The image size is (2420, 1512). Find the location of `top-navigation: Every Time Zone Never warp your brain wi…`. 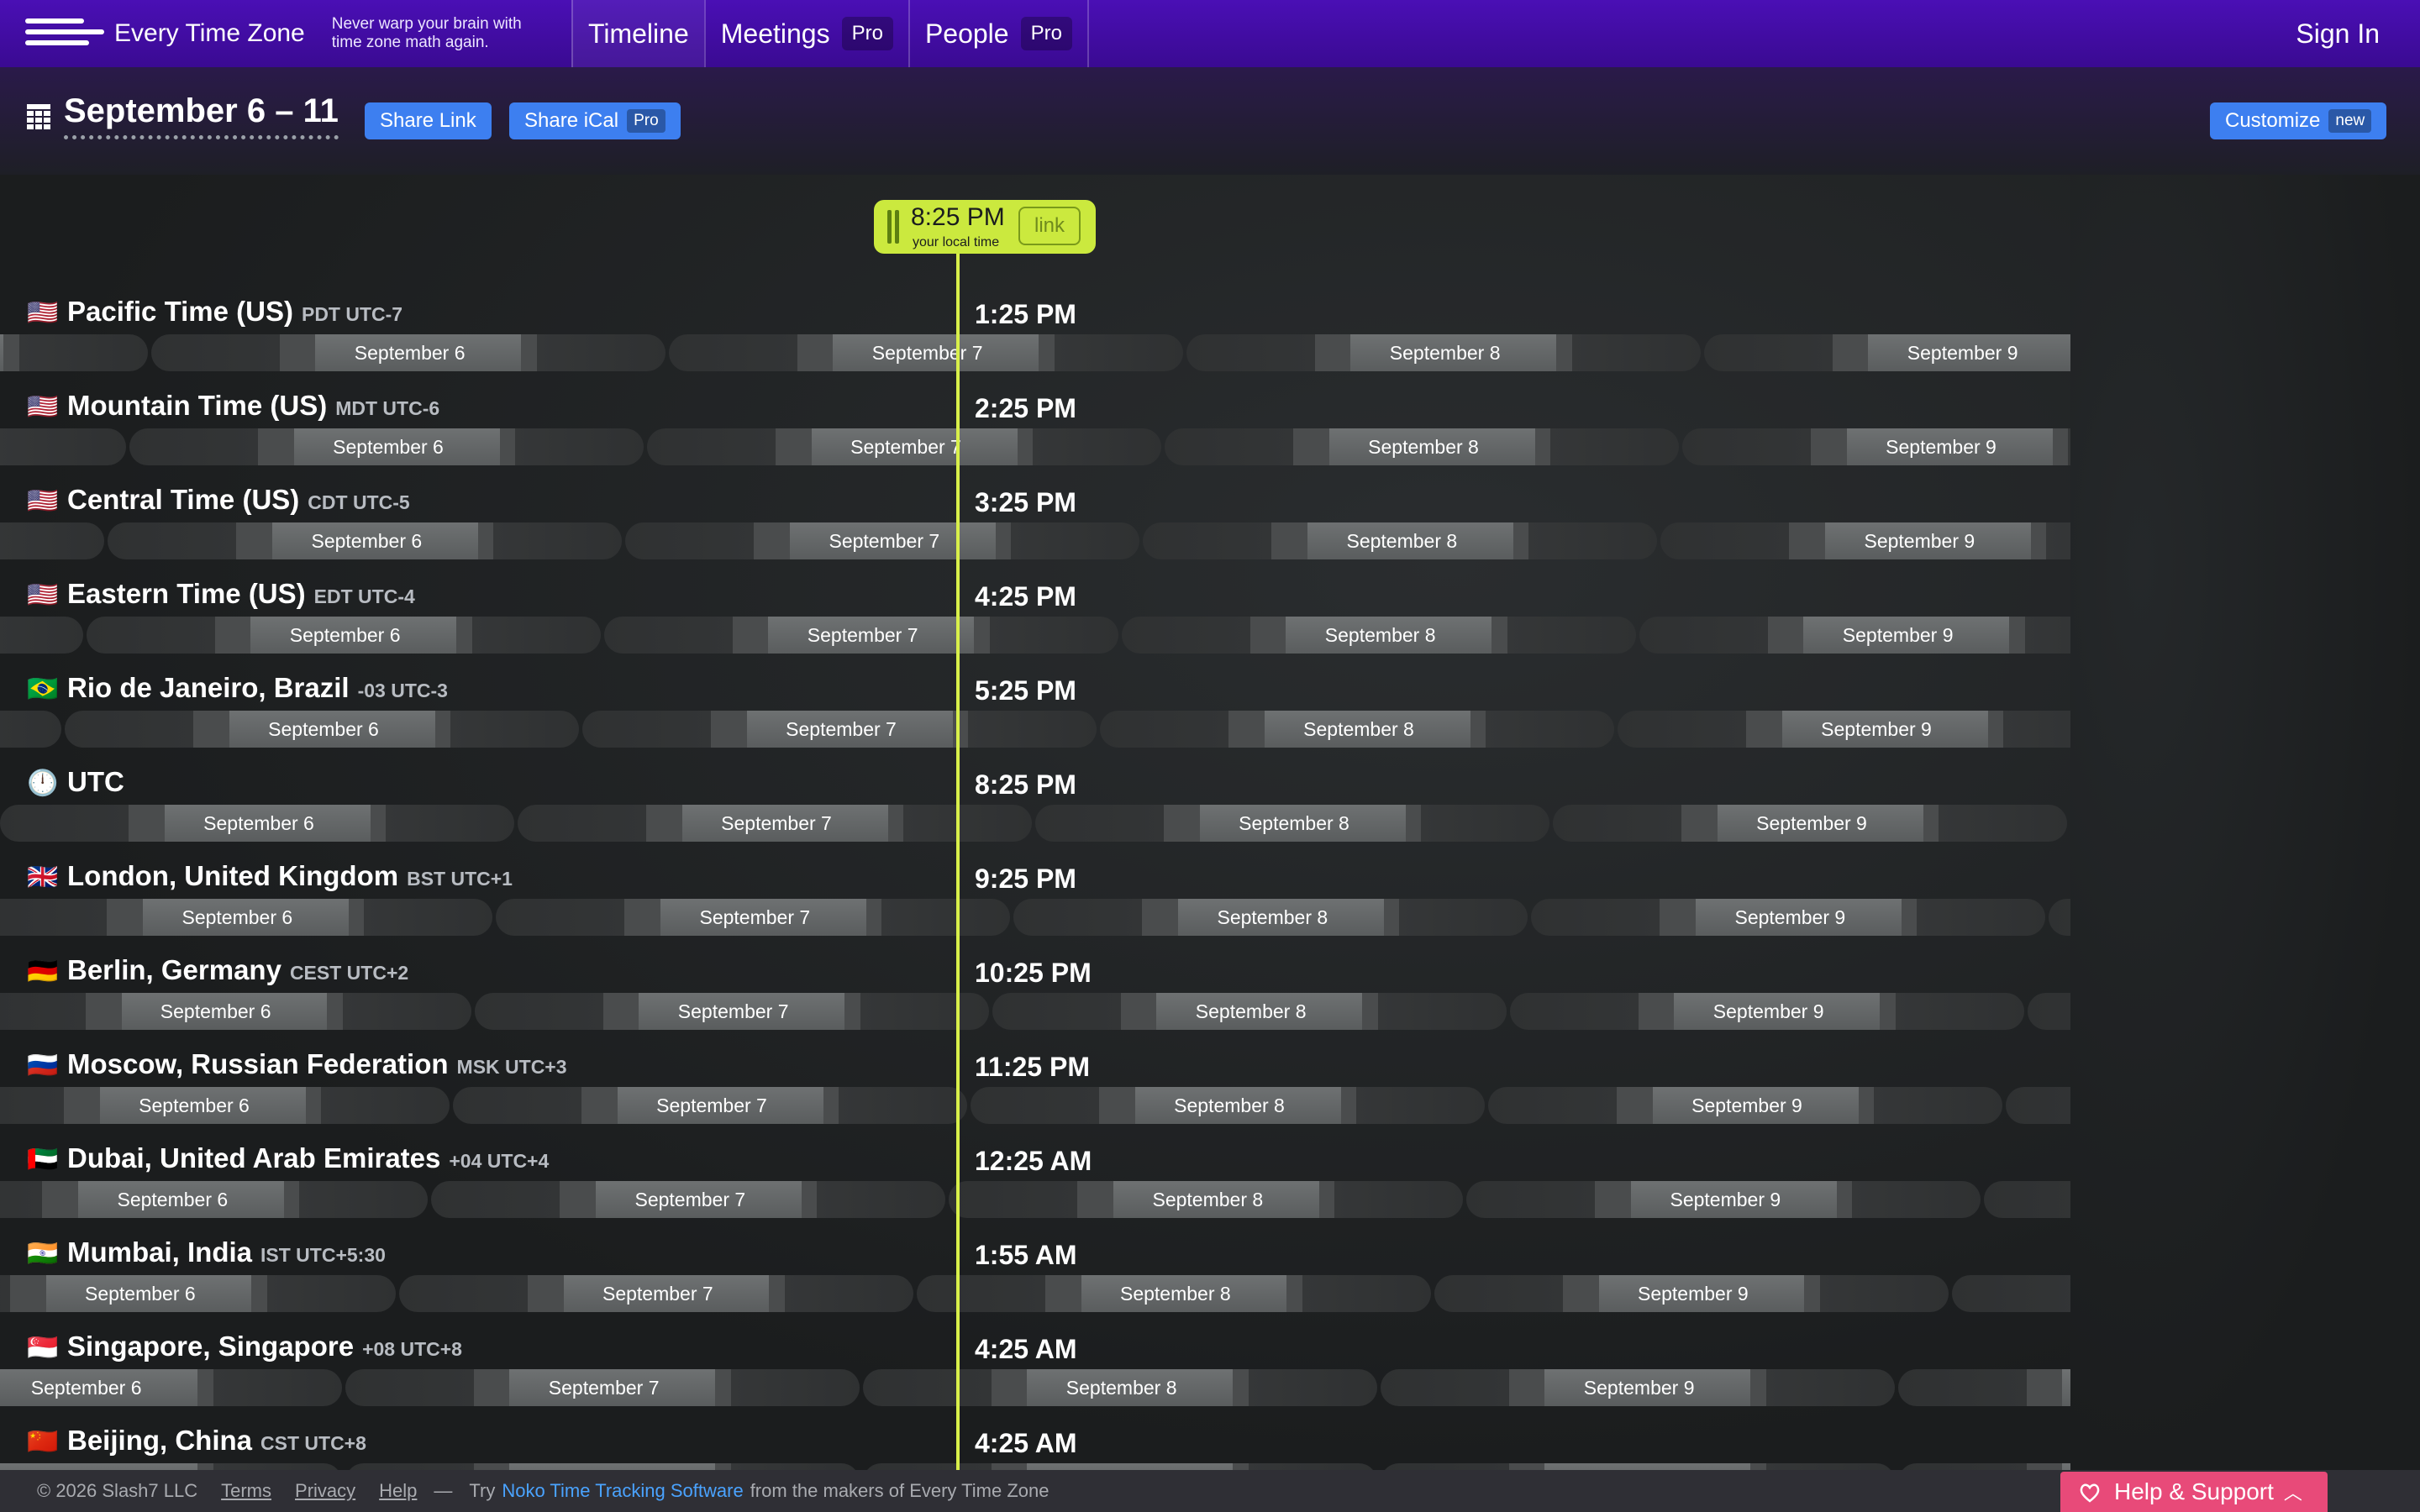

top-navigation: Every Time Zone Never warp your brain wi… is located at coordinates (1210, 33).